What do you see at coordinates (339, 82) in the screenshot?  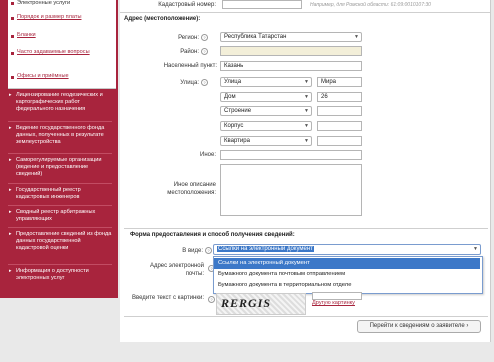 I see `street-input: Мира` at bounding box center [339, 82].